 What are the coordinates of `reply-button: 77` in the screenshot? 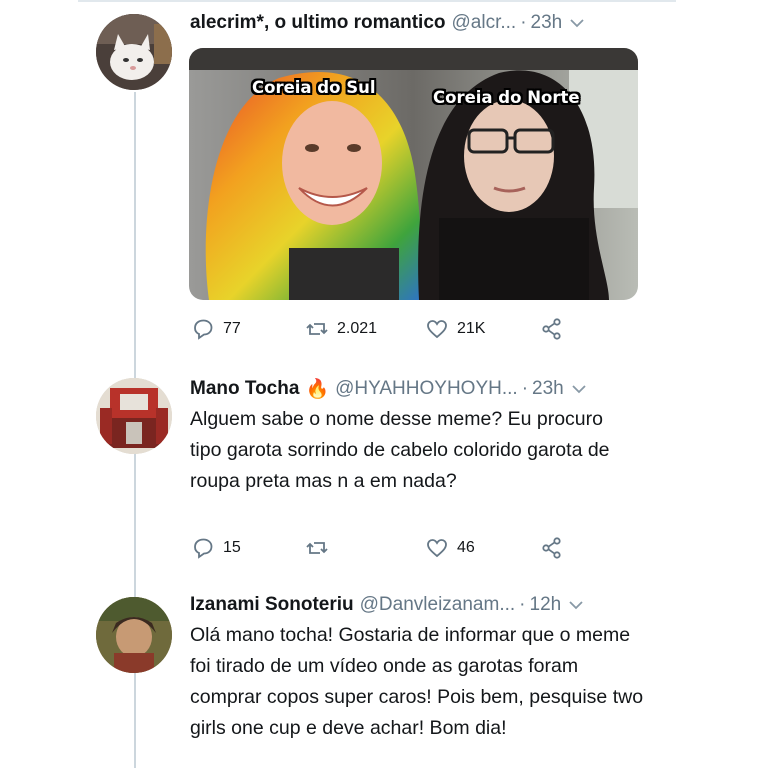 It's located at (216, 329).